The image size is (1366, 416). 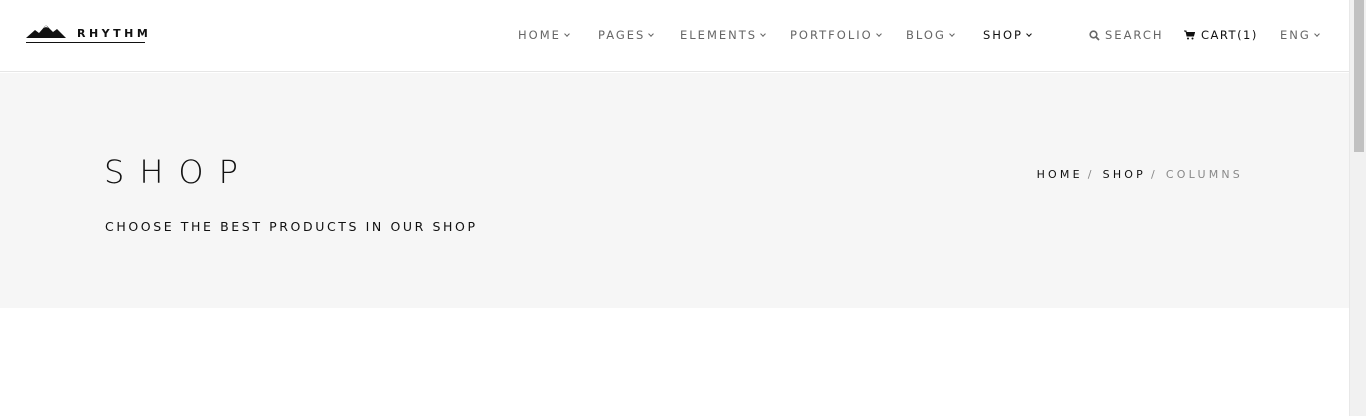 I want to click on language-label: ENG, so click(x=1295, y=35).